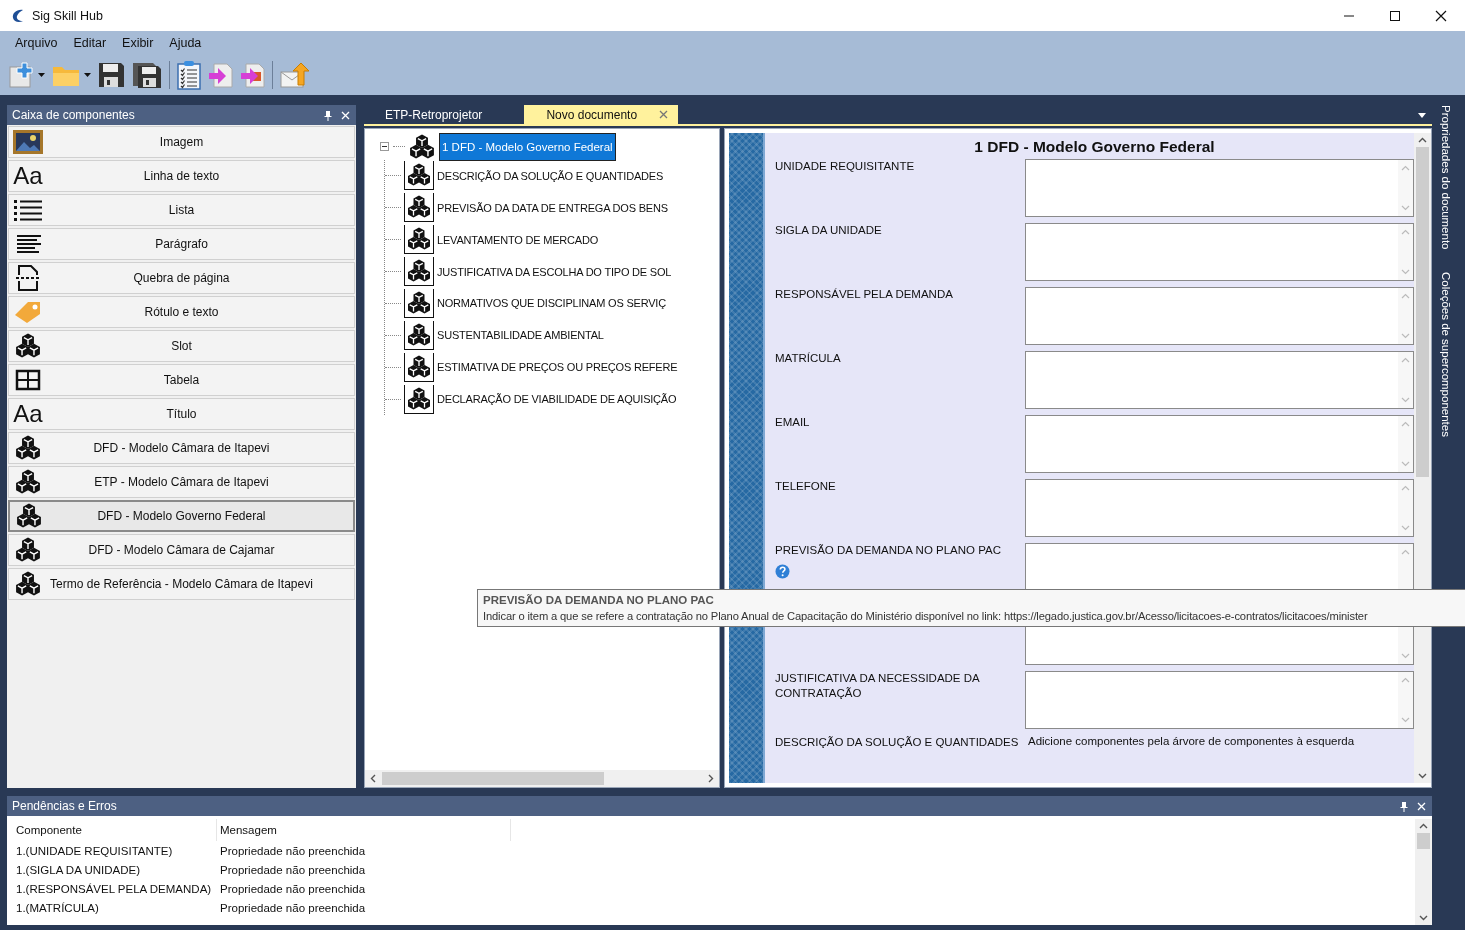 The image size is (1465, 930). I want to click on column-header: Mensagem, so click(364, 830).